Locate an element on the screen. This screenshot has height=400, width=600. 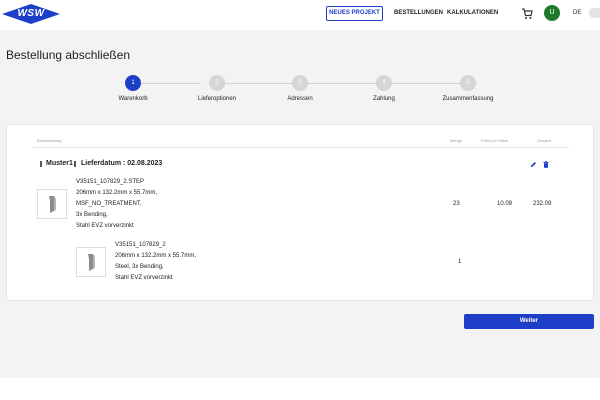
step-5-label: Zusammenfassung is located at coordinates (468, 99).